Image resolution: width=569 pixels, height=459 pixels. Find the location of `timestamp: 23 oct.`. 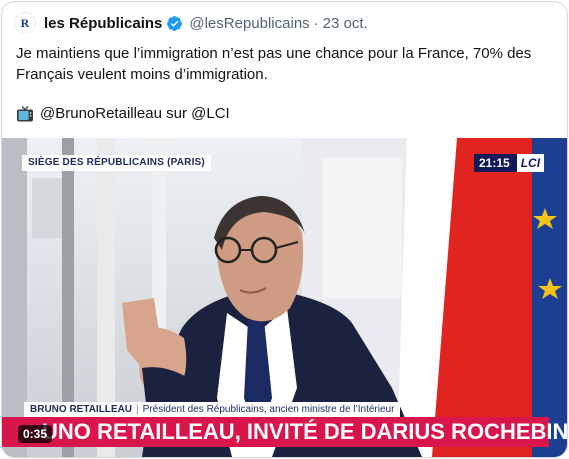

timestamp: 23 oct. is located at coordinates (345, 23).